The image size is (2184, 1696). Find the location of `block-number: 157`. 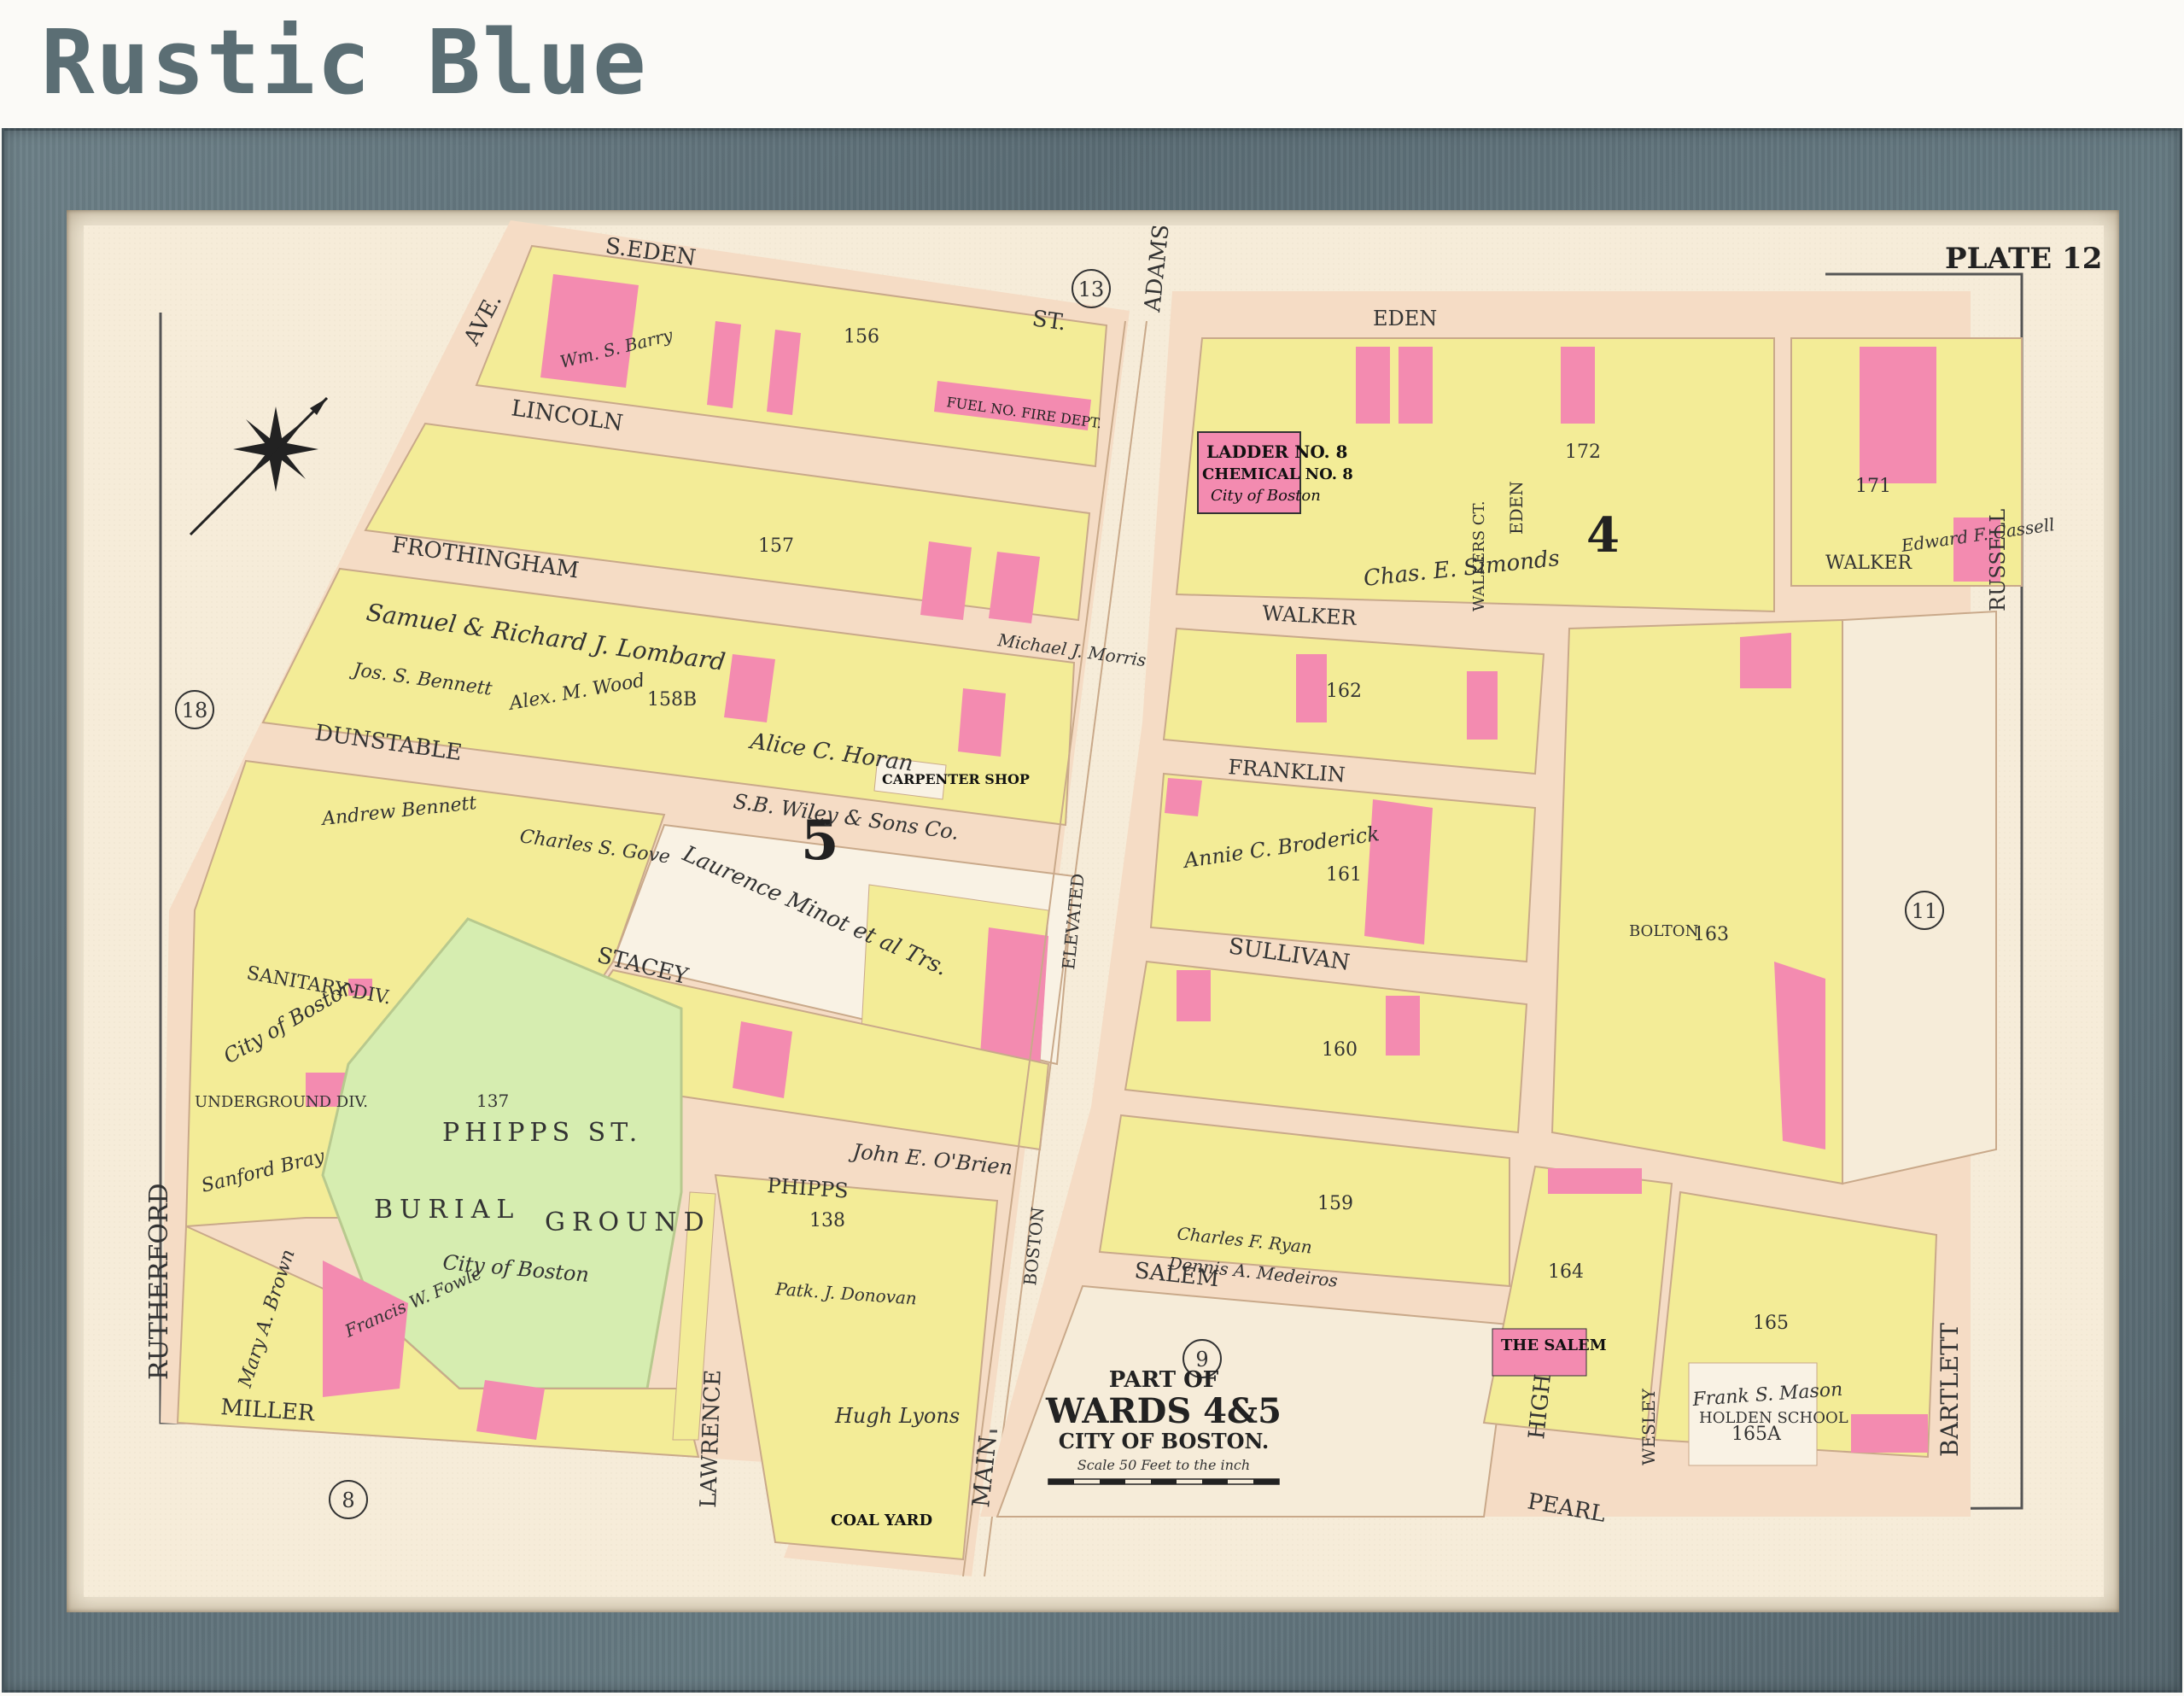

block-number: 157 is located at coordinates (776, 546).